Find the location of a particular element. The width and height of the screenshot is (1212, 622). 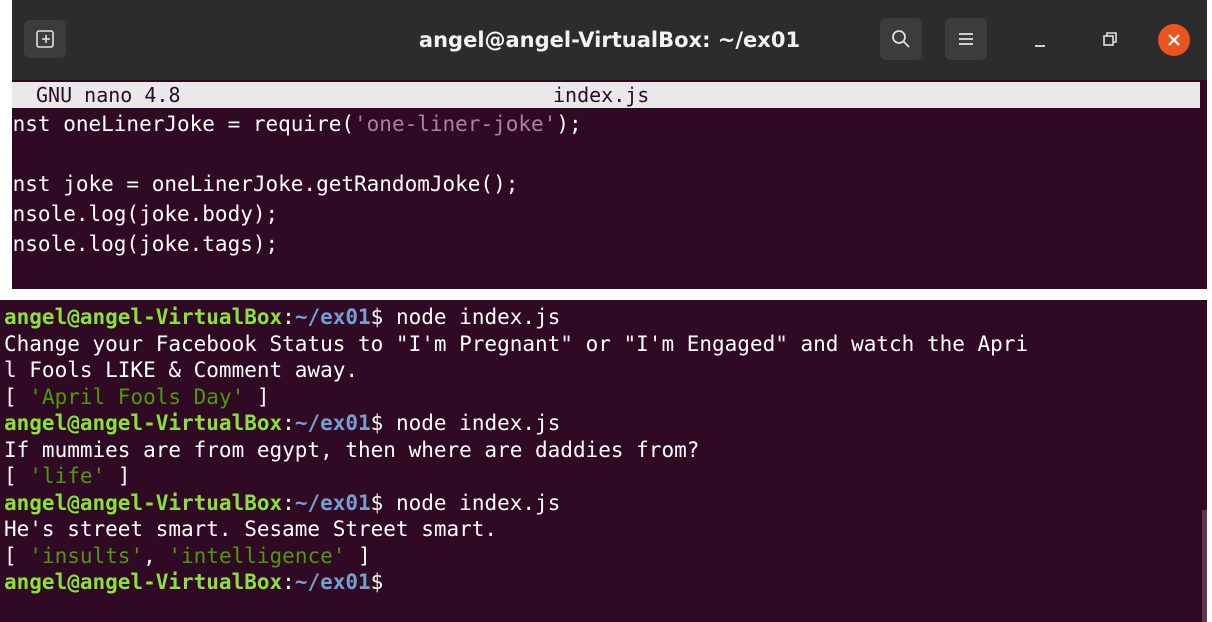

close-button is located at coordinates (1174, 40).